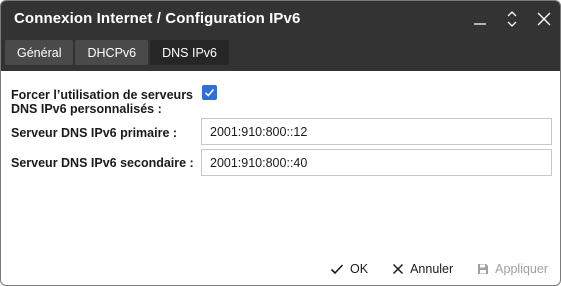 Image resolution: width=561 pixels, height=286 pixels. Describe the element at coordinates (102, 95) in the screenshot. I see `force-dns-label-line1: Forcer l’utilisation de serveurs` at that location.